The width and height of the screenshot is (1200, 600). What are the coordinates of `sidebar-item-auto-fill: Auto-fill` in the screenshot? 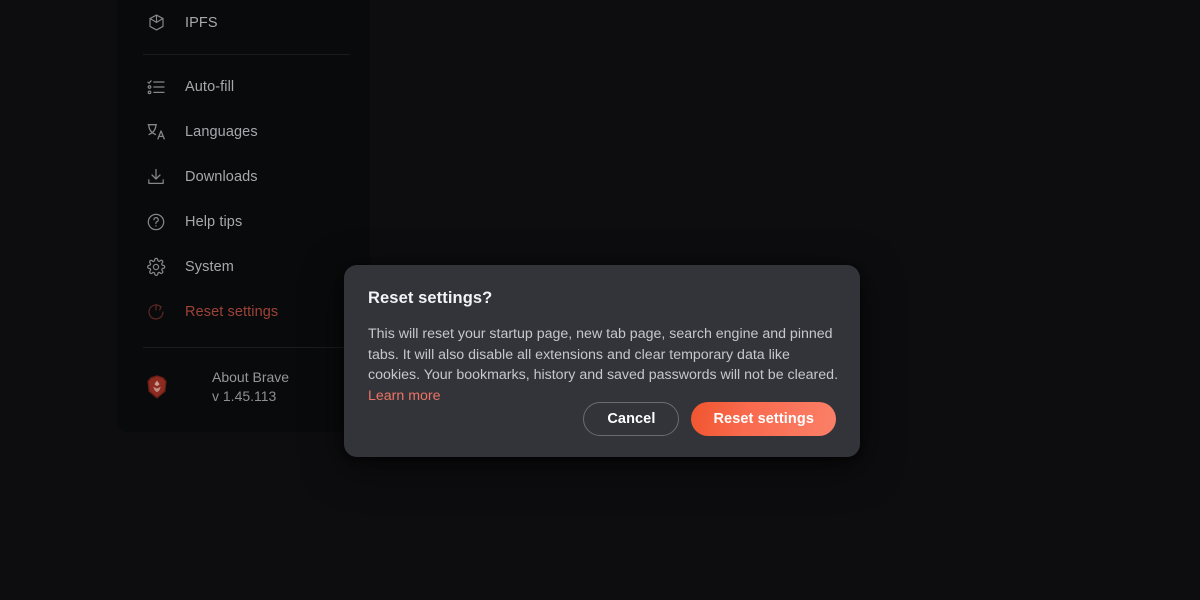 It's located at (243, 86).